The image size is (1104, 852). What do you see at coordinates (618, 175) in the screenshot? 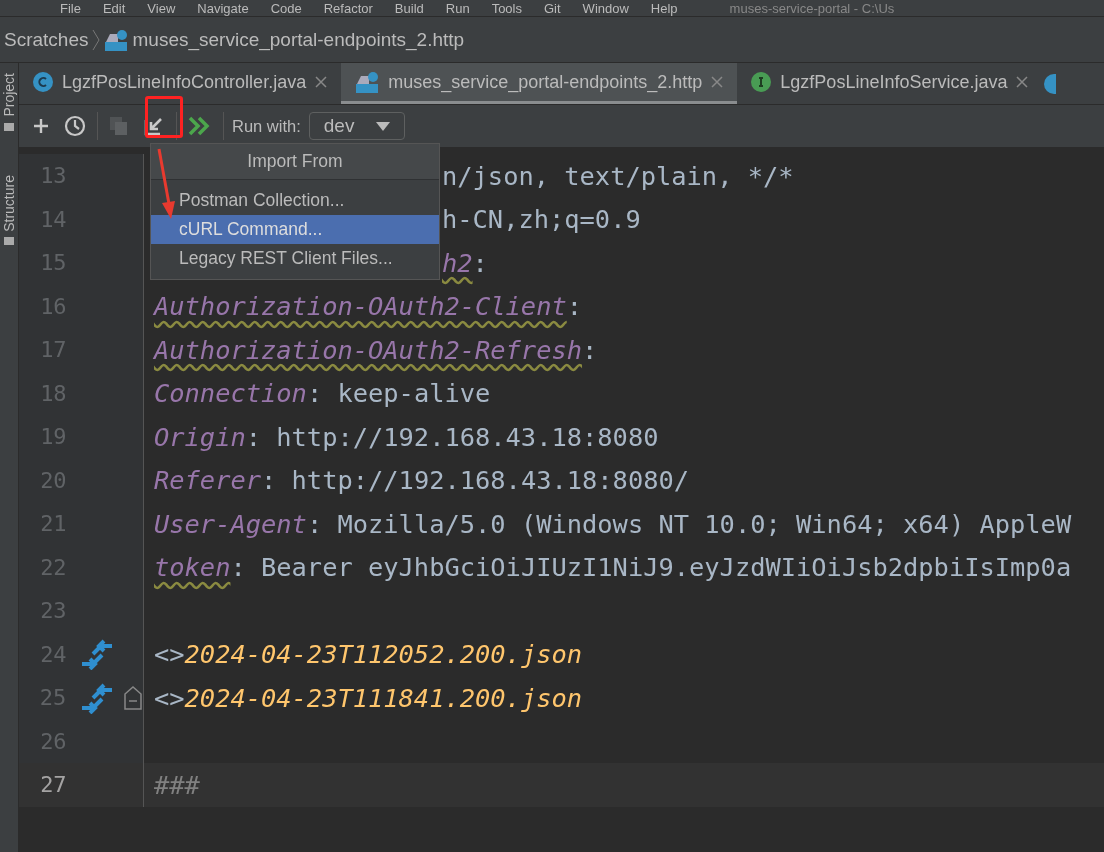
I see `code-text: n/json, text/plain, */*` at bounding box center [618, 175].